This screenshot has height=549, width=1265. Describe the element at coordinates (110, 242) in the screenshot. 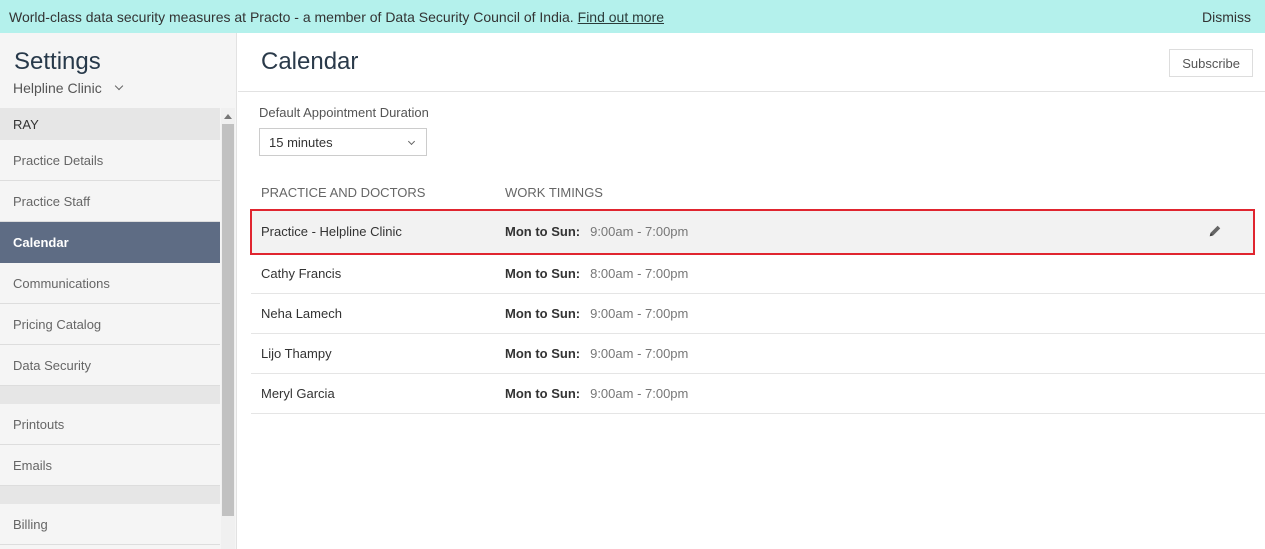

I see `sidebar-item-calendar: Calendar` at that location.